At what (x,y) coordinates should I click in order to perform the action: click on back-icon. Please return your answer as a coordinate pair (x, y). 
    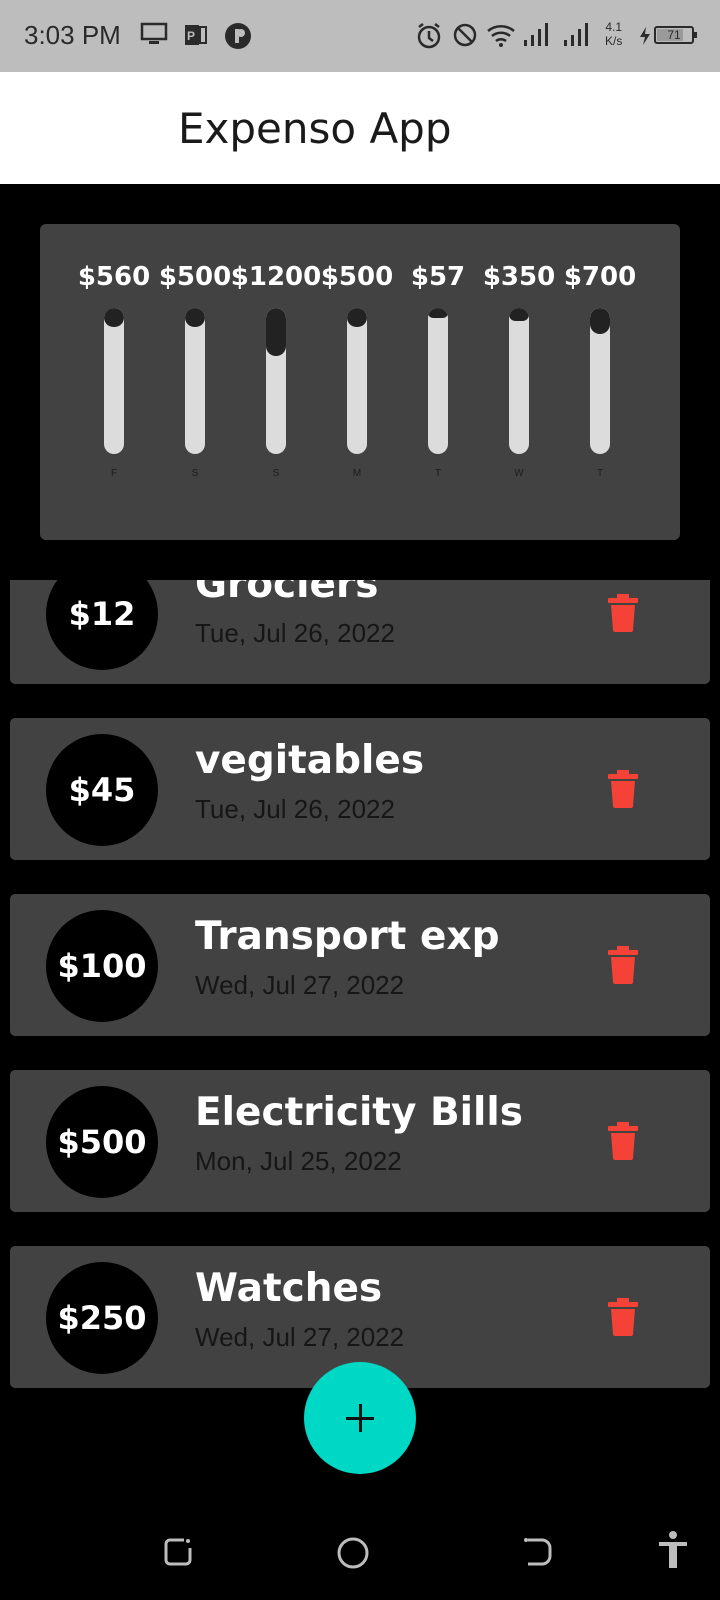
    Looking at the image, I should click on (538, 1554).